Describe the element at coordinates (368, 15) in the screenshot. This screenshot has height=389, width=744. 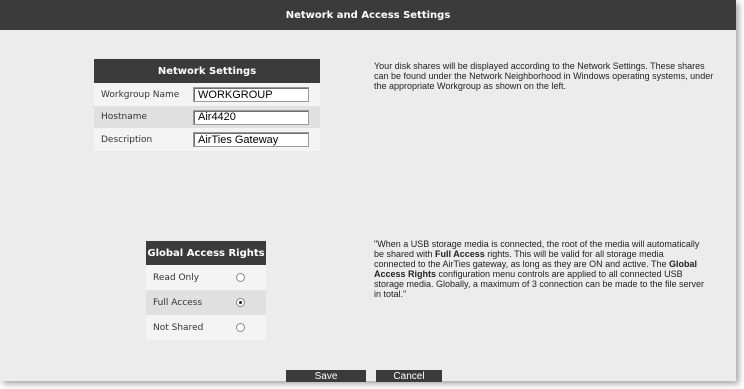
I see `page-title: Network and Access Settings` at that location.